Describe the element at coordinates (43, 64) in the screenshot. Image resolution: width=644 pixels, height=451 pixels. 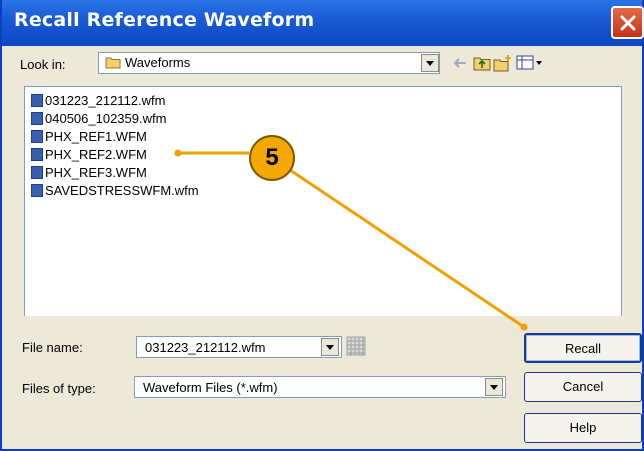
I see `look-in-label: Look in:` at that location.